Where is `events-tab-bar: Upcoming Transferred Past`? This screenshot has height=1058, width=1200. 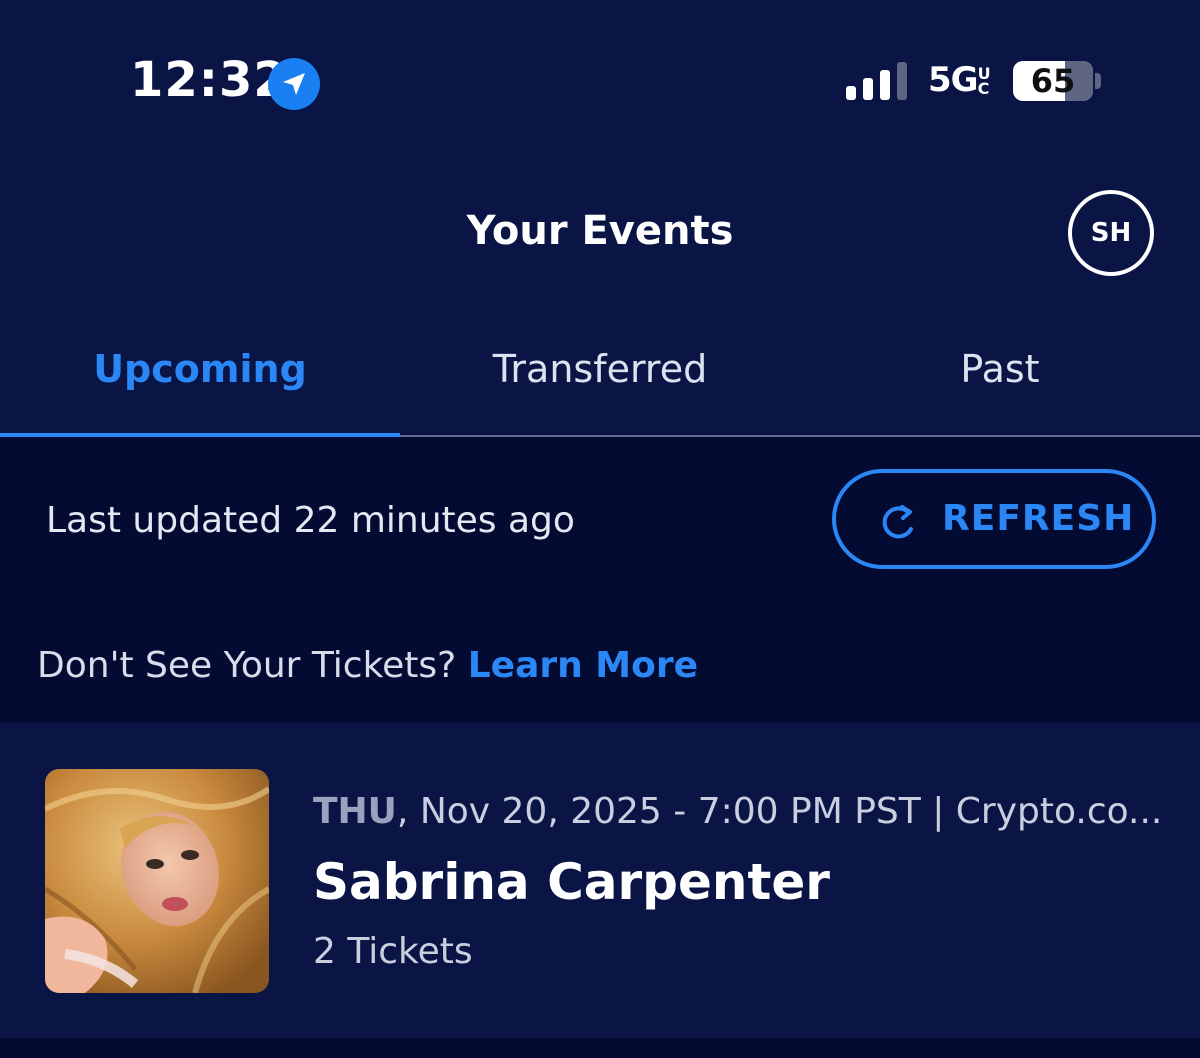 events-tab-bar: Upcoming Transferred Past is located at coordinates (600, 384).